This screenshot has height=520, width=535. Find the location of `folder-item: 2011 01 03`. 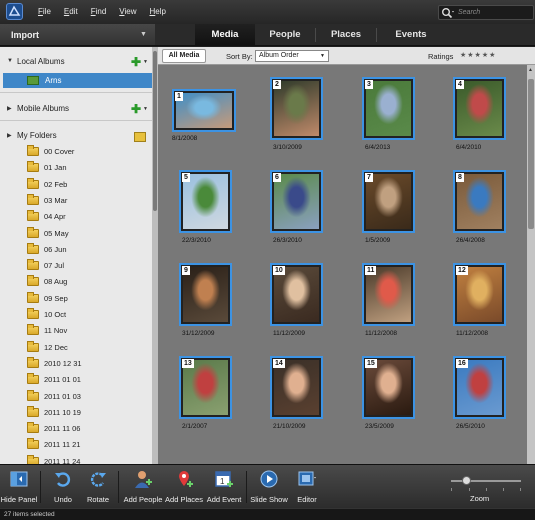

folder-item: 2011 01 03 is located at coordinates (76, 397).